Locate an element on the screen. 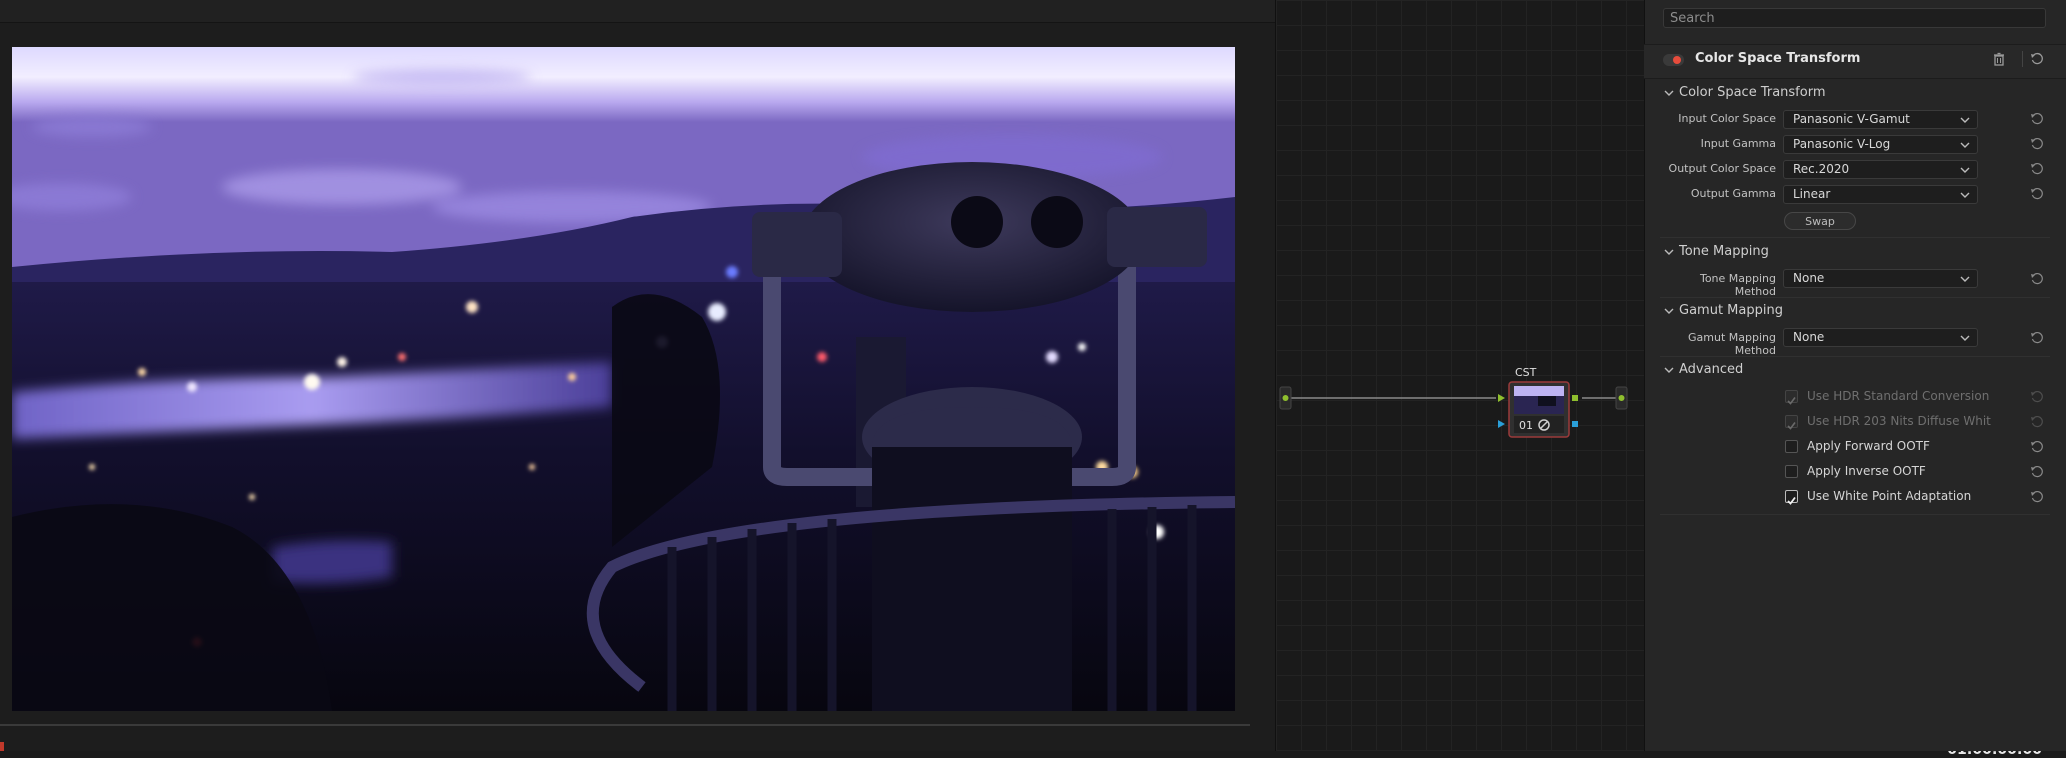 This screenshot has height=758, width=2066. hdr-standard-label: Use HDR Standard Conversion is located at coordinates (1898, 396).